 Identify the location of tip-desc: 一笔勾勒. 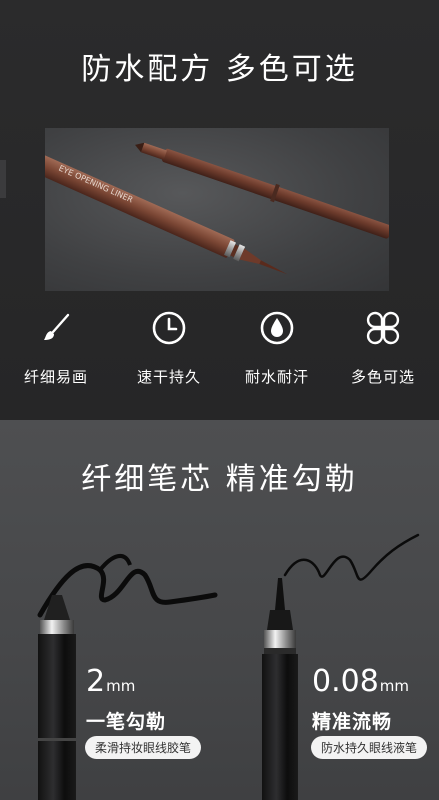
(126, 722).